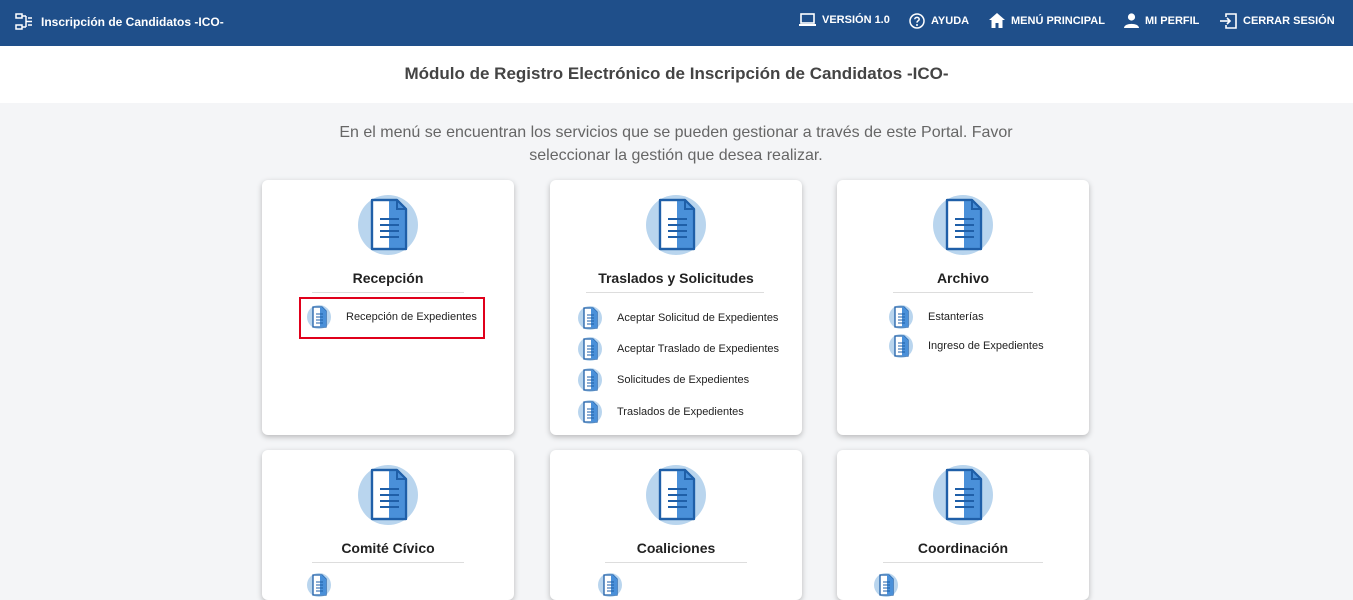 The image size is (1353, 600). I want to click on nav-main-menu: MENÚ PRINCIPAL, so click(1047, 20).